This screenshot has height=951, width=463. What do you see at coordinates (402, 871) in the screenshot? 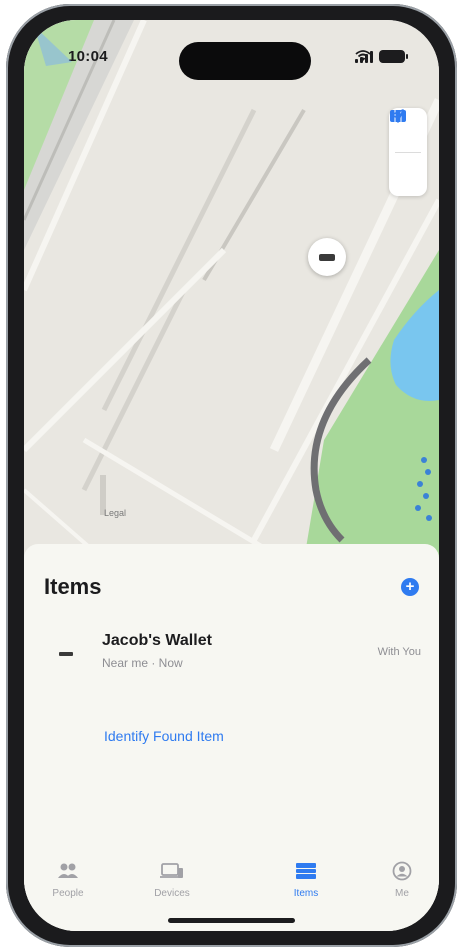
I see `me-icon` at bounding box center [402, 871].